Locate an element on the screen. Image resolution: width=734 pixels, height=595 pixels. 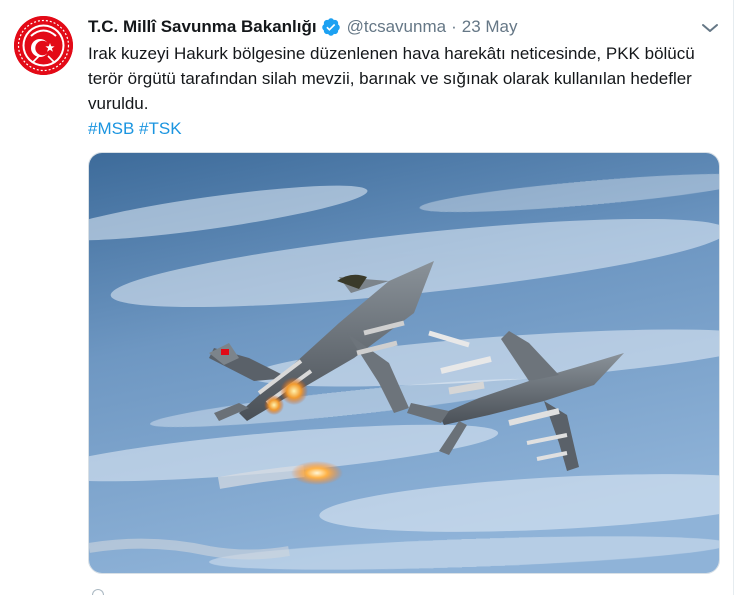
hashtag-link: #MSB is located at coordinates (111, 128).